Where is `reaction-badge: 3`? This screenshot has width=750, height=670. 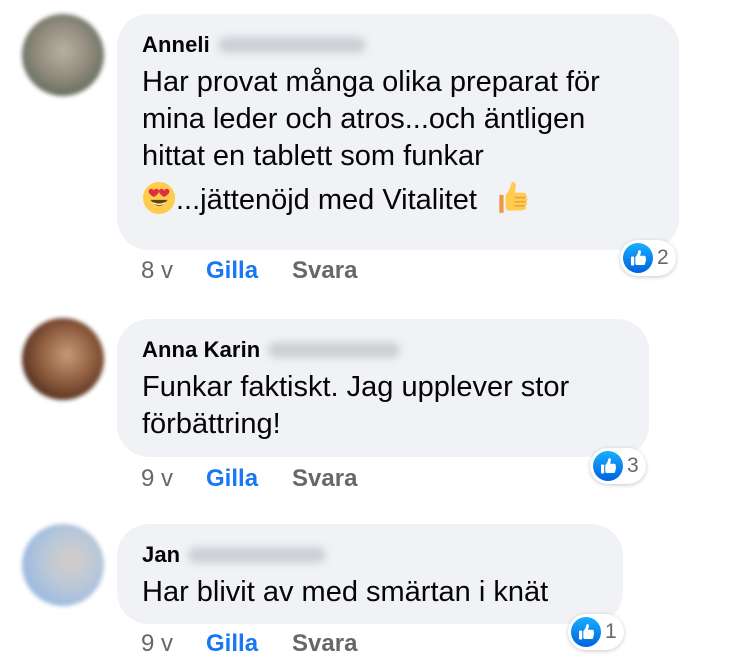 reaction-badge: 3 is located at coordinates (618, 466).